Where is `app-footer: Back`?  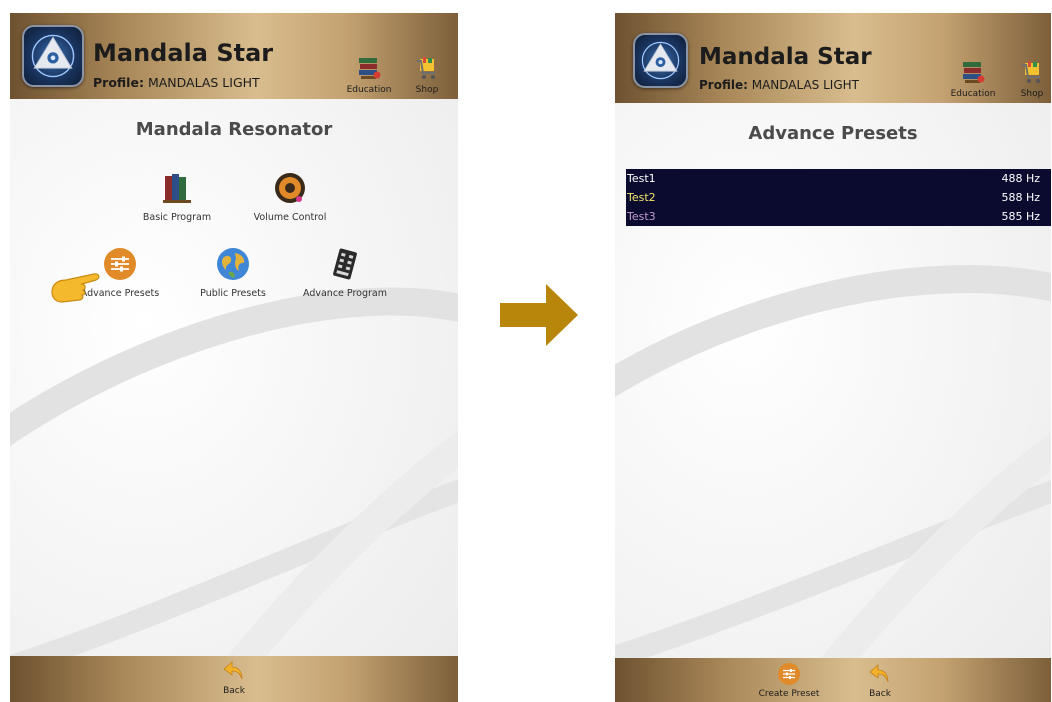
app-footer: Back is located at coordinates (234, 679).